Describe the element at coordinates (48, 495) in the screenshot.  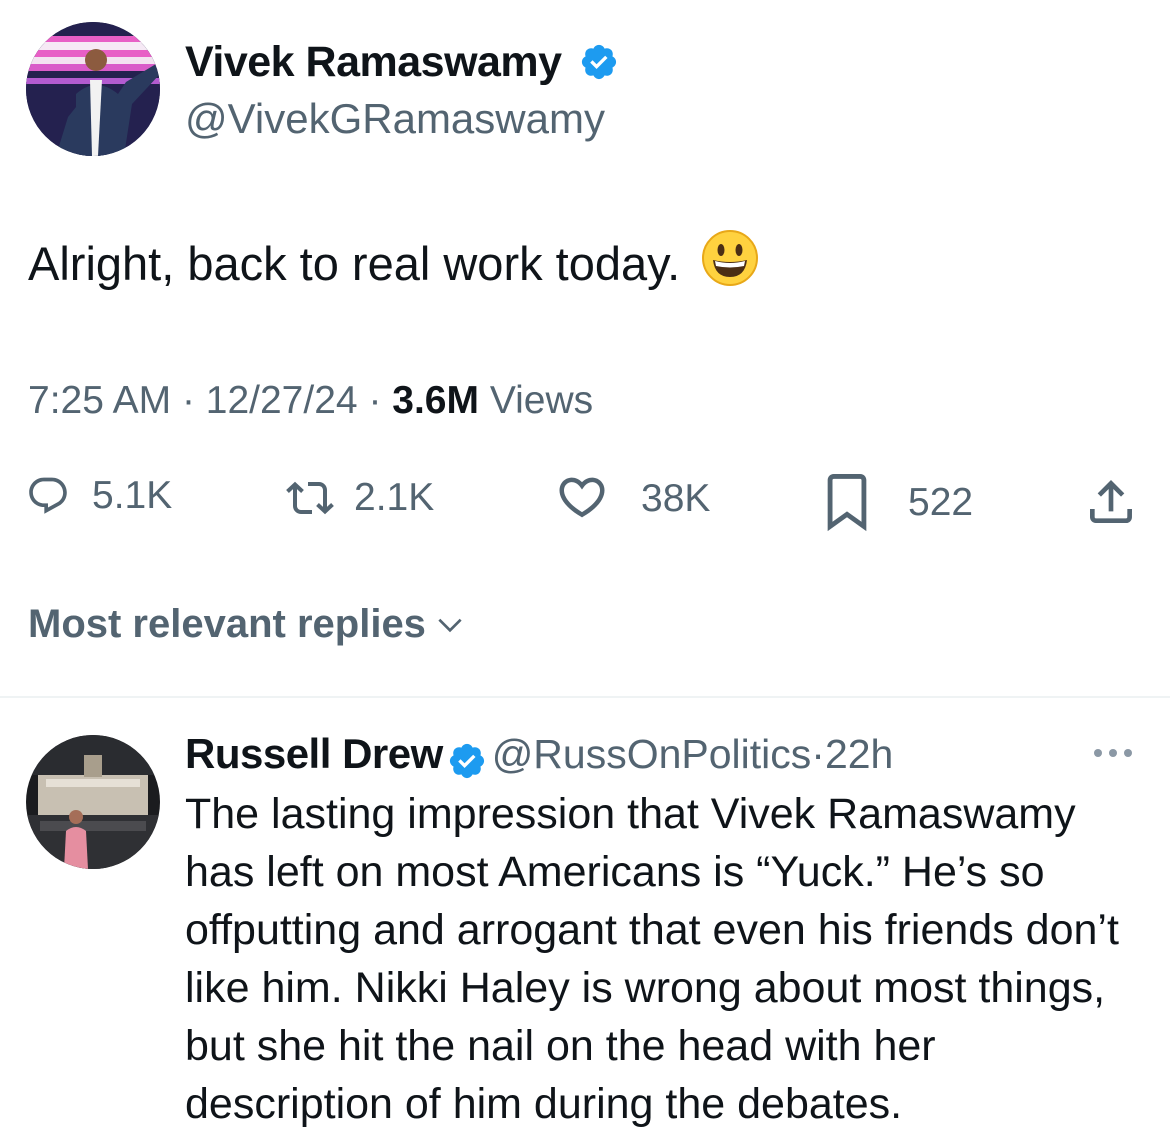
I see `reply-icon` at that location.